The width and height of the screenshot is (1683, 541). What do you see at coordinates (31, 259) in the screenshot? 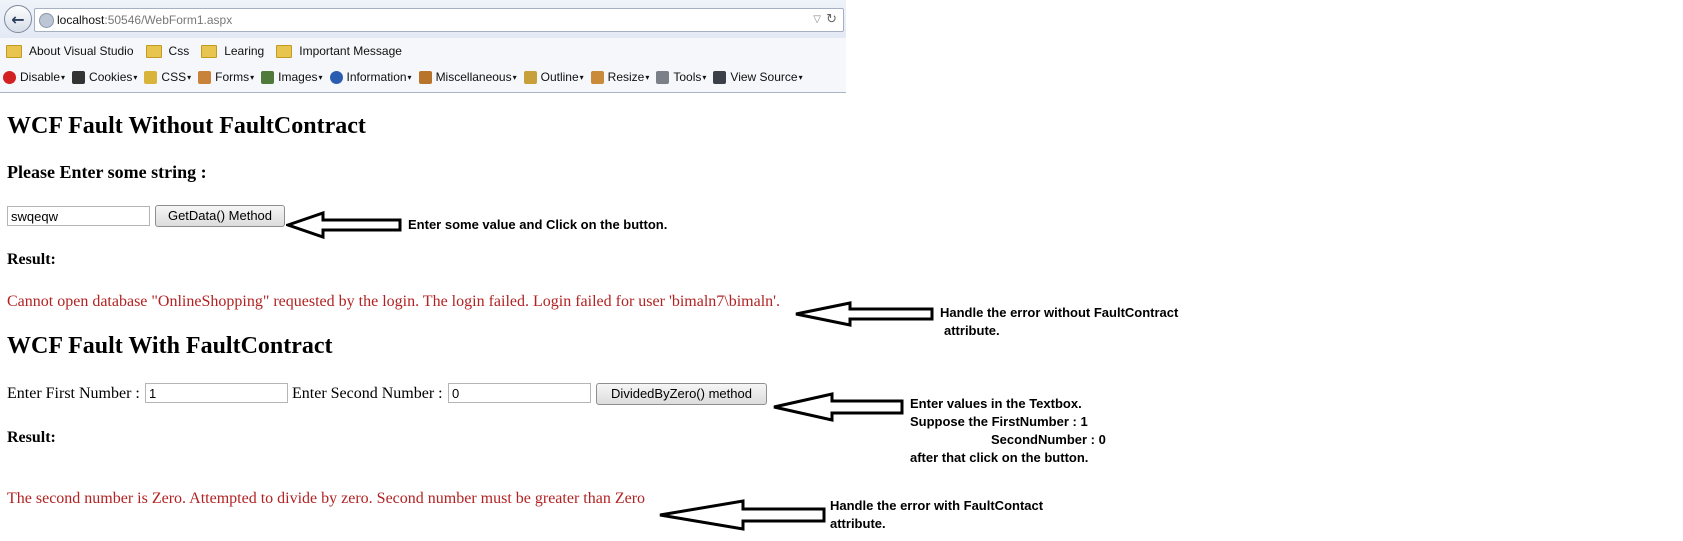
I see `section1-result-label: Result:` at bounding box center [31, 259].